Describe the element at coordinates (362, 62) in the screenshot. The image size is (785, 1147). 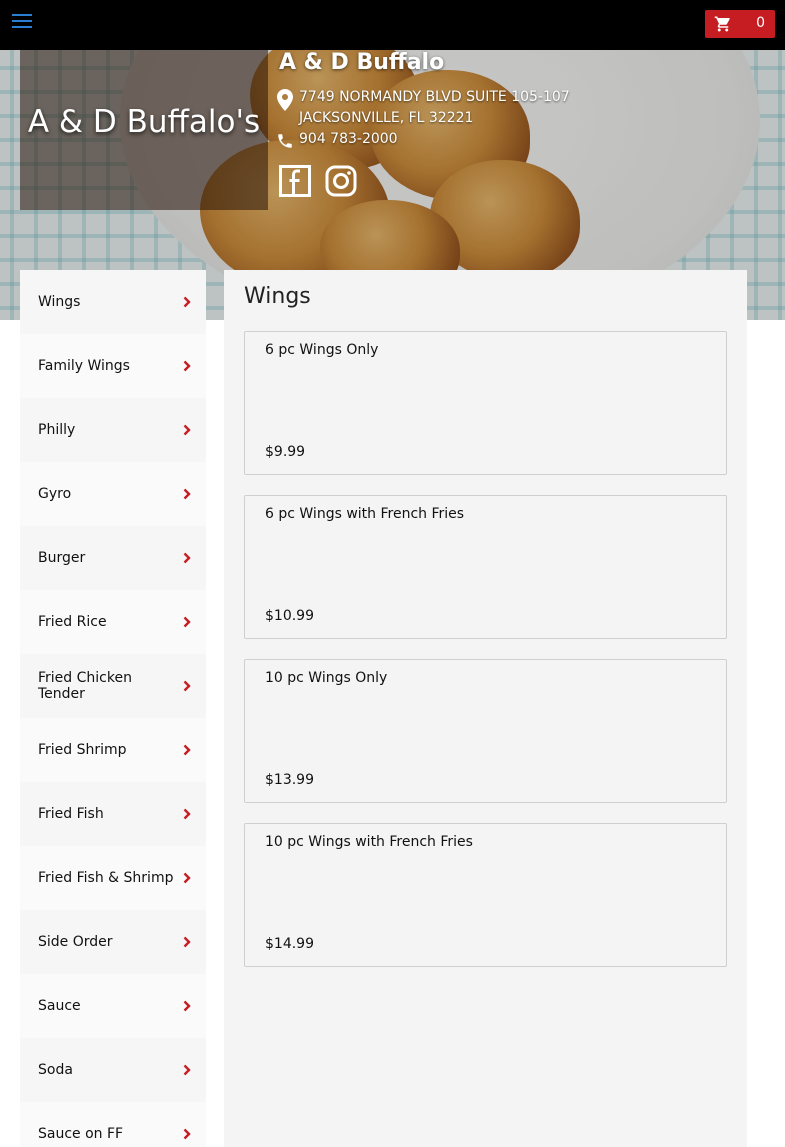
I see `restaurant-name: A & D Buffalo` at that location.